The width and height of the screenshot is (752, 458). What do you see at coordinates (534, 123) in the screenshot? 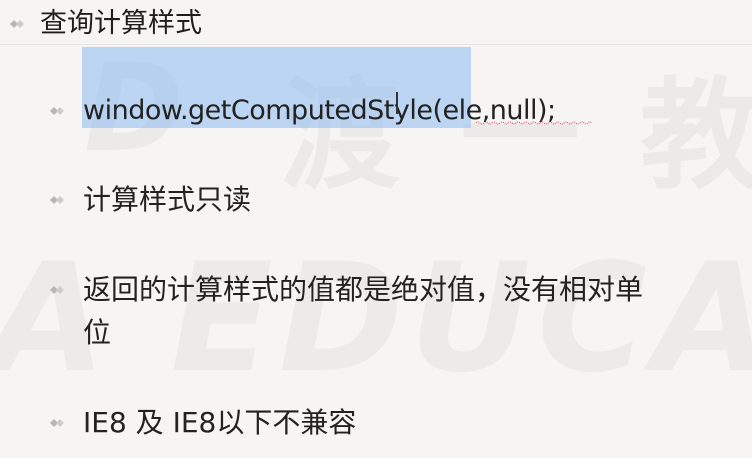
I see `spellcheck-underline` at bounding box center [534, 123].